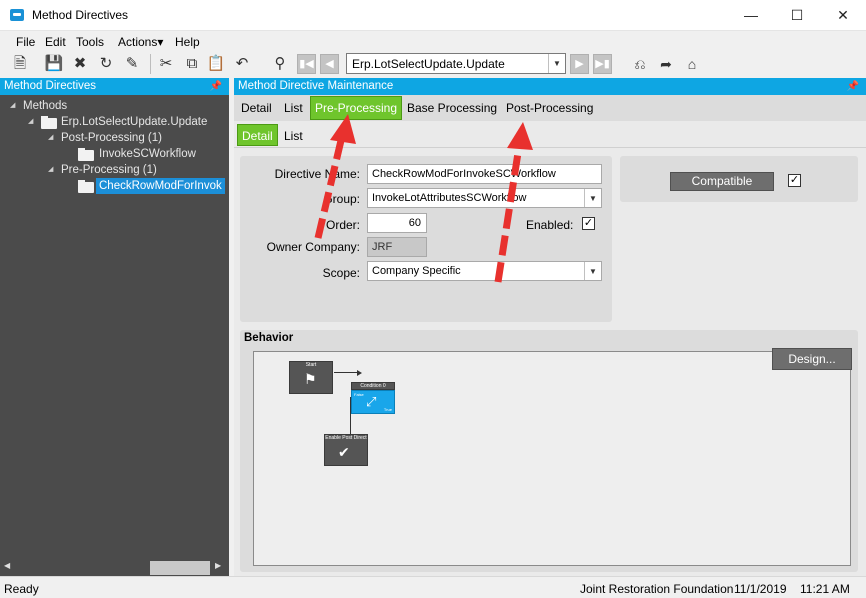  What do you see at coordinates (760, 589) in the screenshot?
I see `status-date: 11/1/2019` at bounding box center [760, 589].